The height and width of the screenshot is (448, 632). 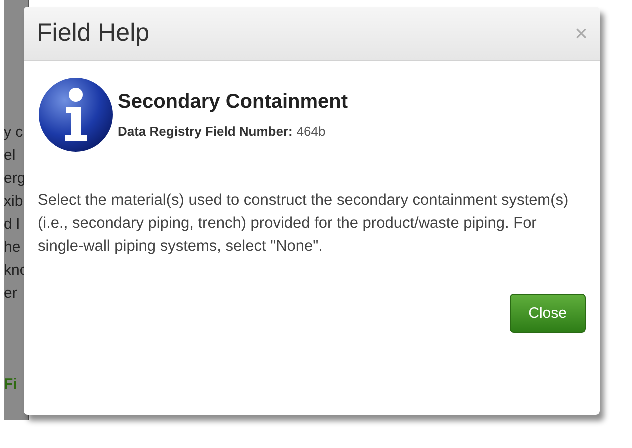 I want to click on help-description: Select the material(s) used to construct the secondary containment system(s) (i.e., secondary piping, trench) provided for the product/waste piping. For single-wall piping systems, select "None"., so click(x=304, y=224).